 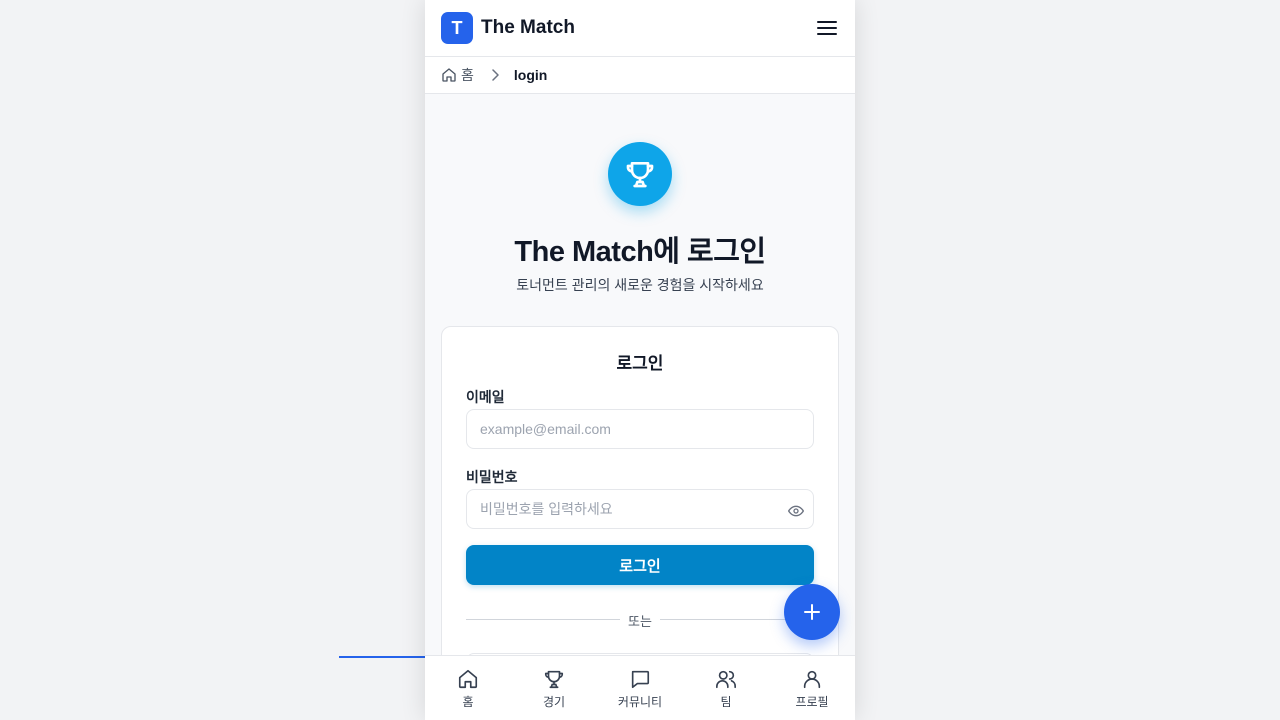 I want to click on nav-item-profile: 프로필, so click(x=812, y=688).